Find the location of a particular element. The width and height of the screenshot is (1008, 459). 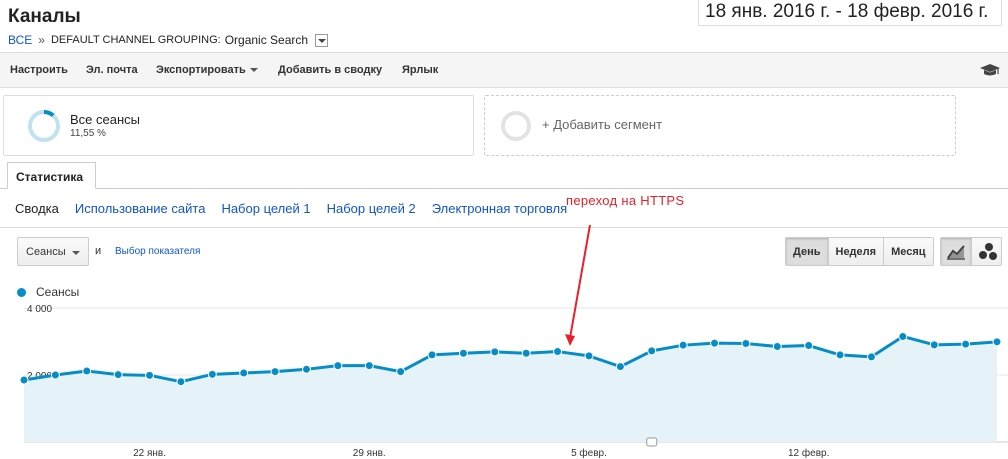

metric-select: Сеансы is located at coordinates (53, 251).